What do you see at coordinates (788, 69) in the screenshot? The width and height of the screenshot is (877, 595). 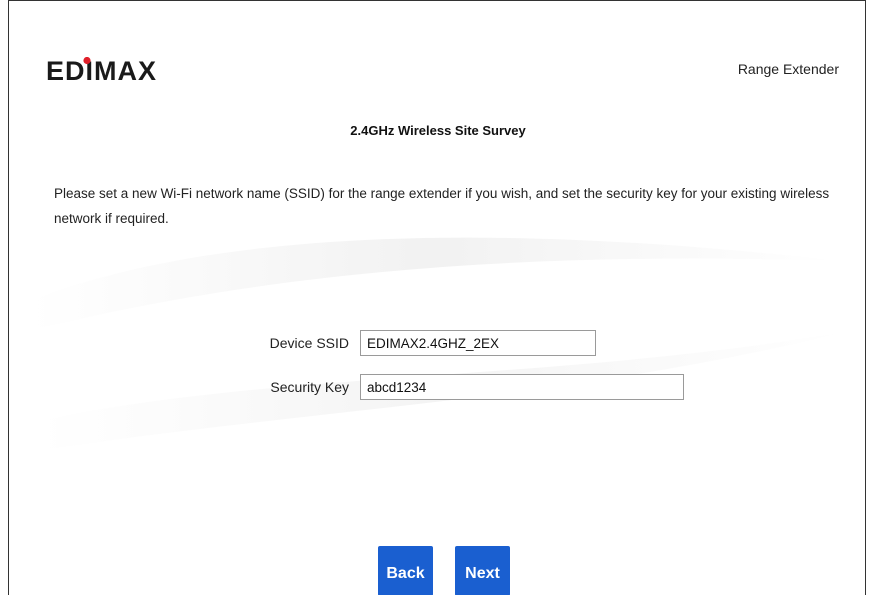 I see `product-label: Range Extender` at bounding box center [788, 69].